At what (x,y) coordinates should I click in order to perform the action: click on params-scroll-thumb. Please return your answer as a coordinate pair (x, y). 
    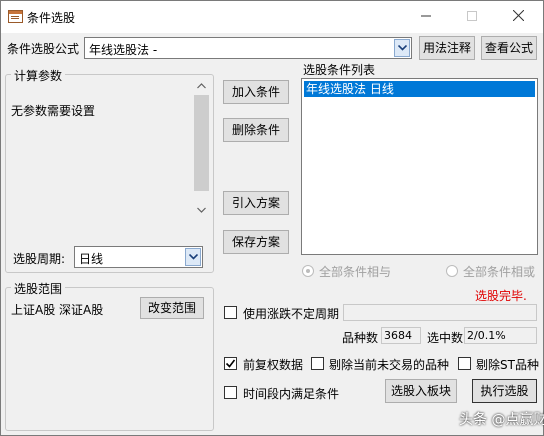
    Looking at the image, I should click on (201, 143).